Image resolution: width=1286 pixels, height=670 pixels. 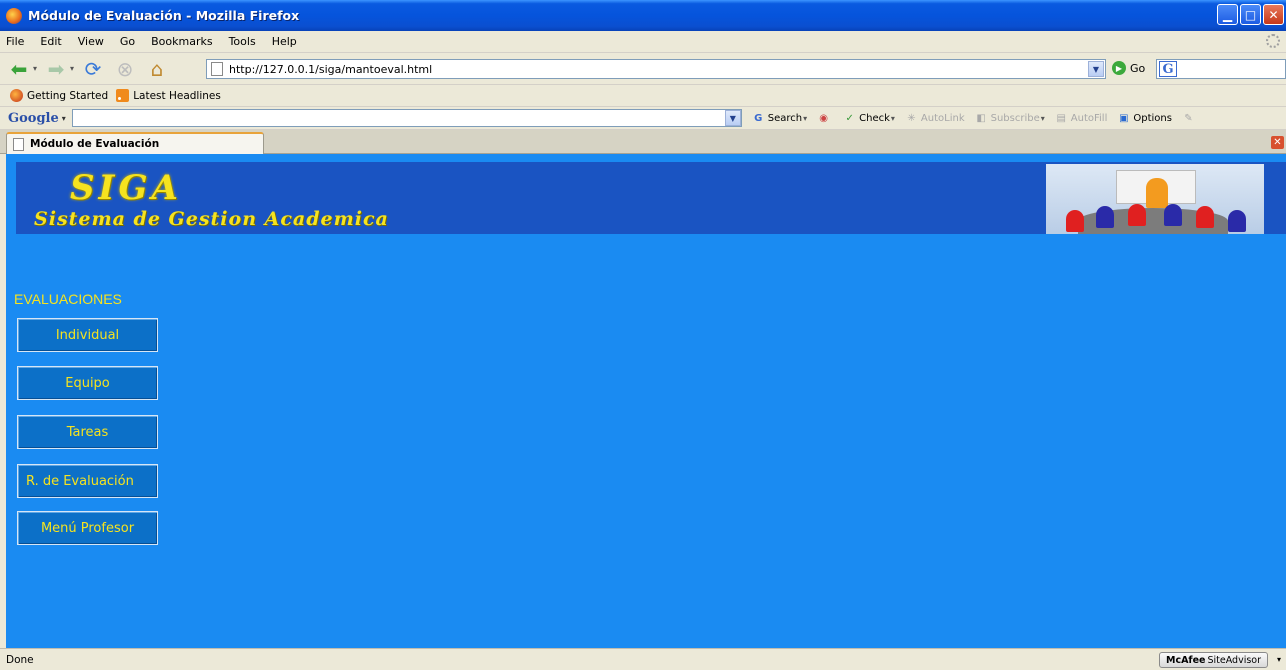 What do you see at coordinates (68, 299) in the screenshot?
I see `section-title: EVALUACIONES` at bounding box center [68, 299].